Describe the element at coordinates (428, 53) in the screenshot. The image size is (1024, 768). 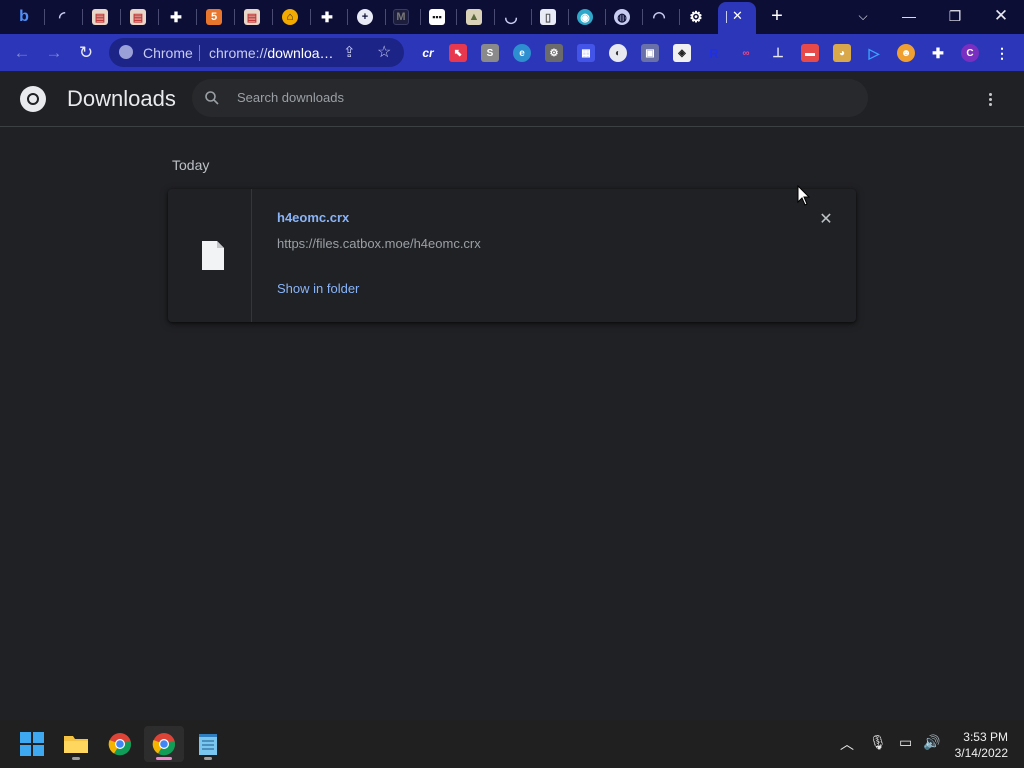
I see `ext-cr-icon: cr` at that location.